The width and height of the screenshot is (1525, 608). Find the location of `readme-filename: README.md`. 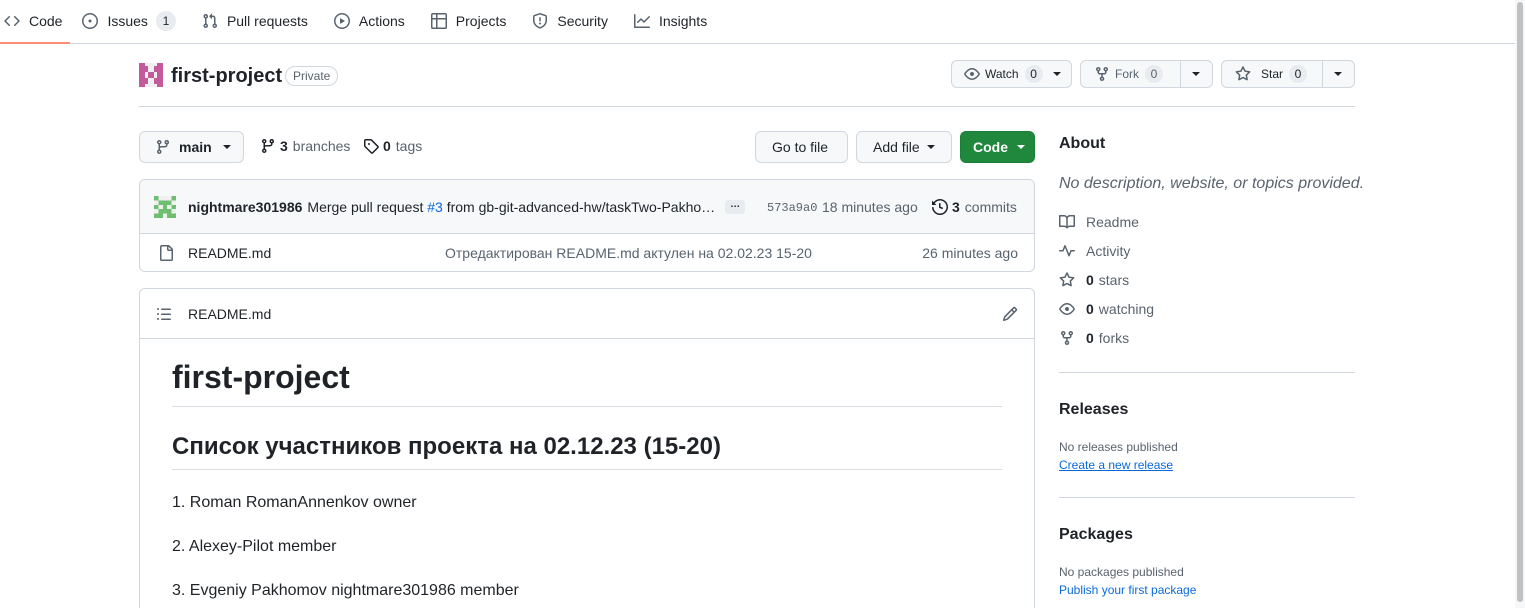

readme-filename: README.md is located at coordinates (229, 314).